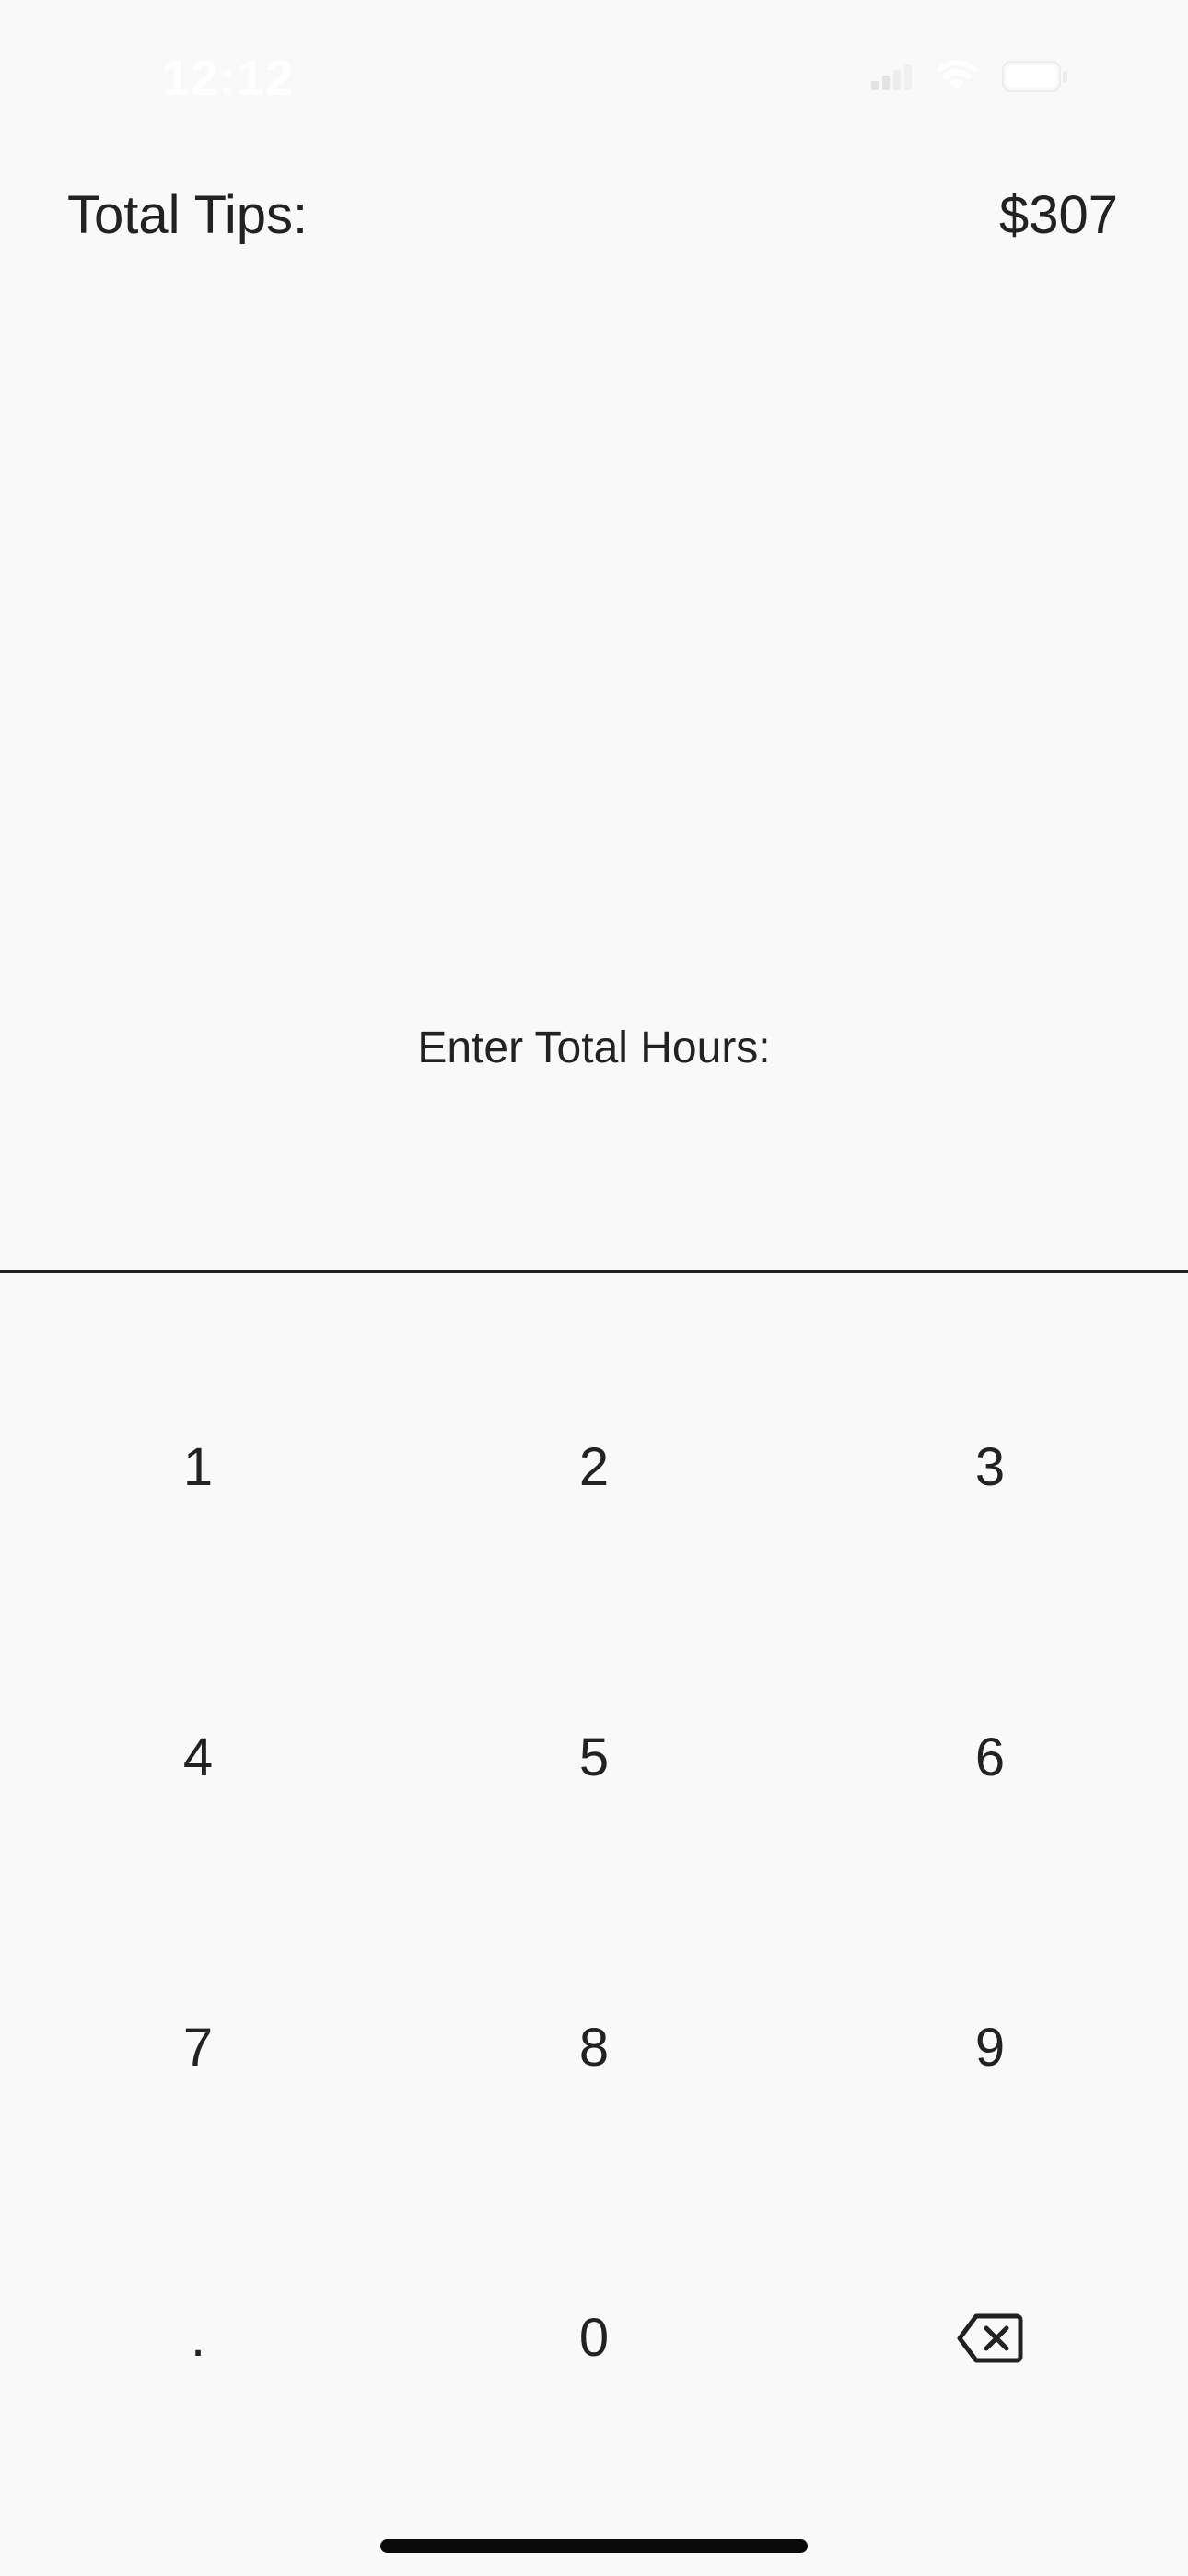 The height and width of the screenshot is (2576, 1188). I want to click on status-icons, so click(970, 76).